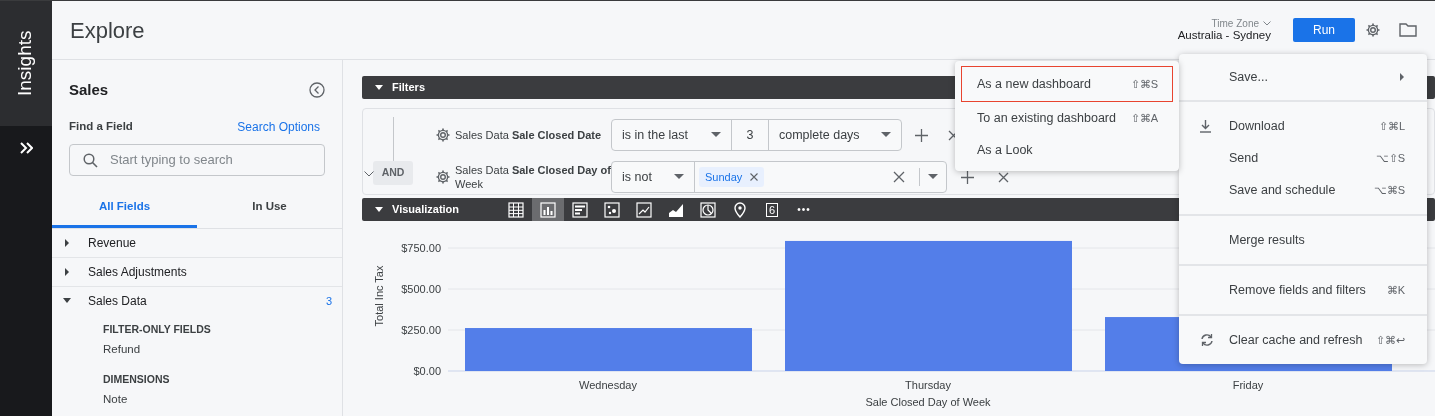 The image size is (1435, 416). What do you see at coordinates (1303, 290) in the screenshot?
I see `menu-item: Remove fields and filters ⌘K` at bounding box center [1303, 290].